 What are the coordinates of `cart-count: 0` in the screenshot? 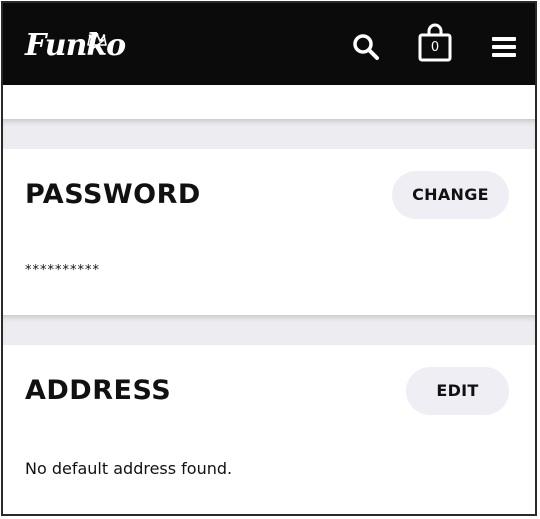 It's located at (435, 47).